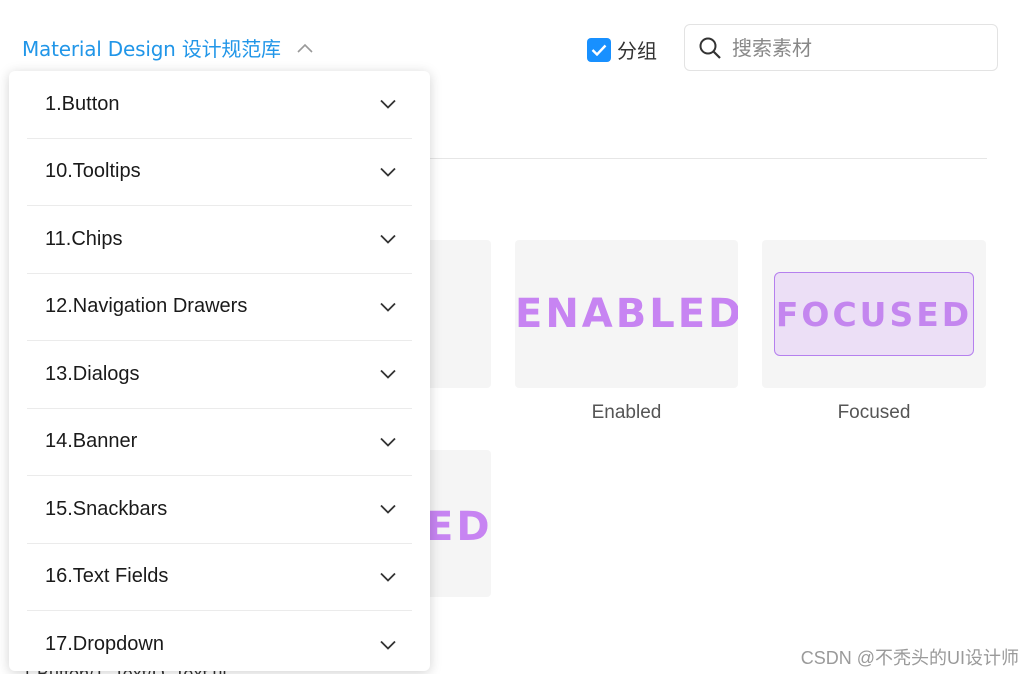  I want to click on dropdown-item-label: 11.Chips, so click(84, 238).